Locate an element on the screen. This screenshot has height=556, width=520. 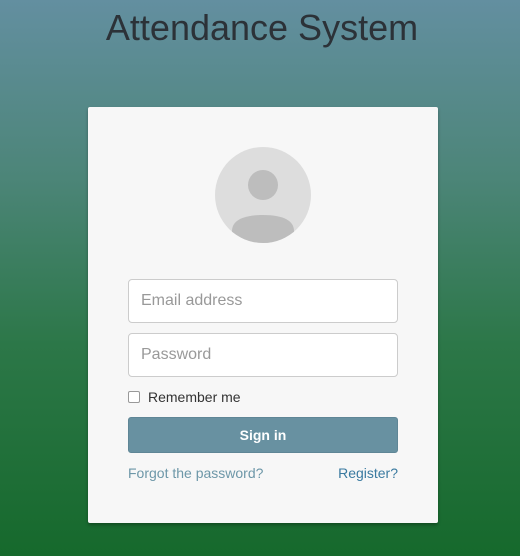
remember-me-checkbox is located at coordinates (134, 397).